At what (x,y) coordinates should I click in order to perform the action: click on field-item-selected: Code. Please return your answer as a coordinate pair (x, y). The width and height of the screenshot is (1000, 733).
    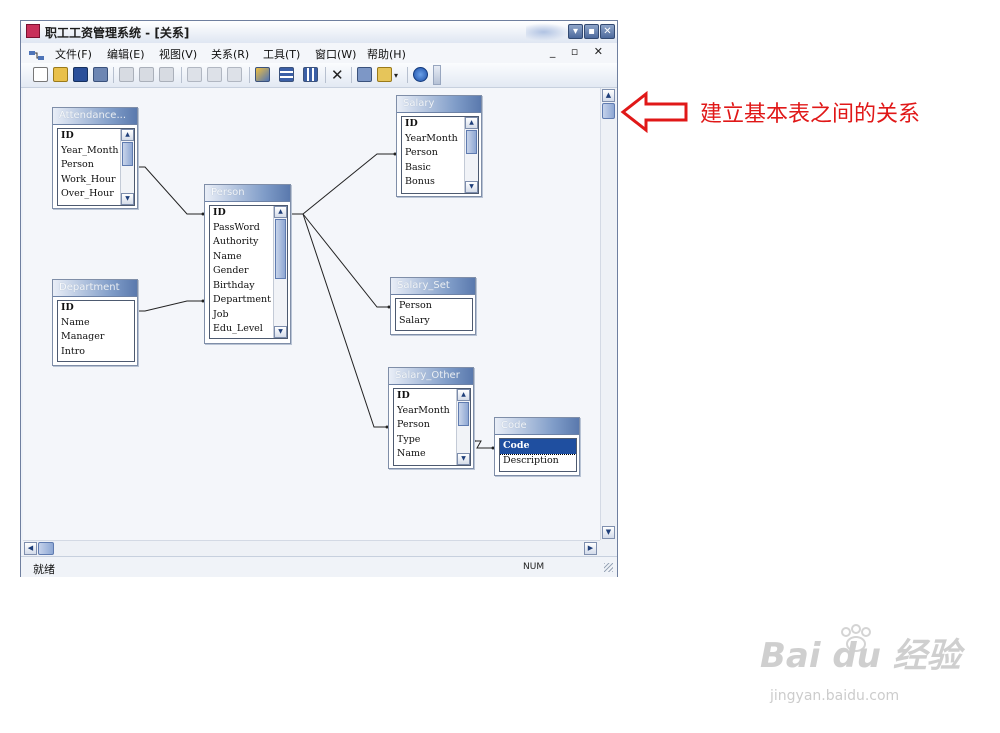
    Looking at the image, I should click on (538, 447).